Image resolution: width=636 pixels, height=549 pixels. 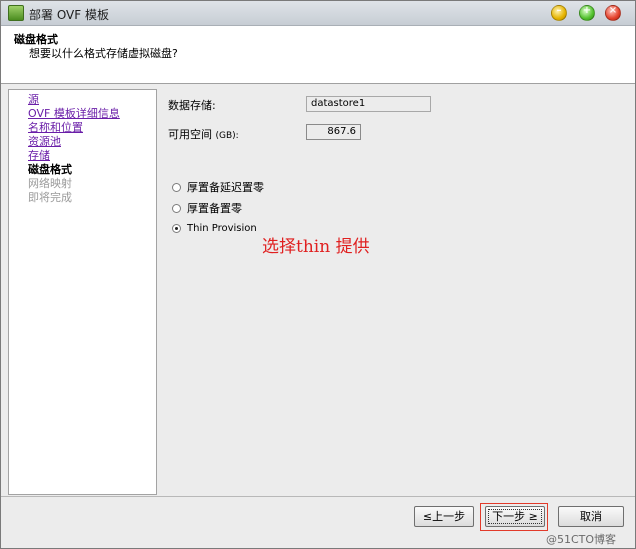 What do you see at coordinates (318, 496) in the screenshot?
I see `footer-divider` at bounding box center [318, 496].